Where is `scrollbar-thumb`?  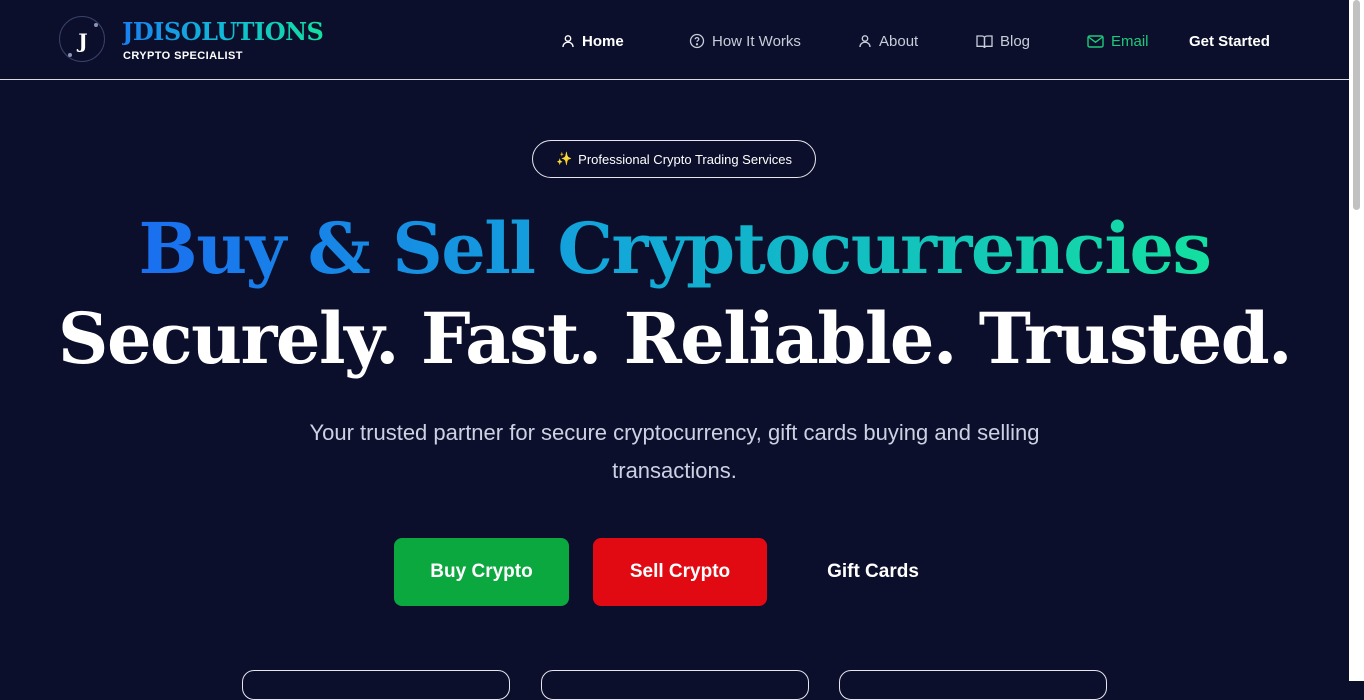 scrollbar-thumb is located at coordinates (1356, 105).